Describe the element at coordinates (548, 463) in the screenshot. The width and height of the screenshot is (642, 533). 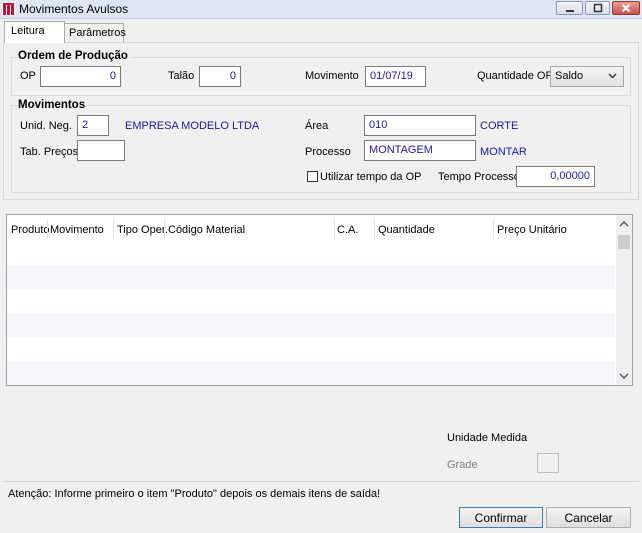
I see `grade-field` at that location.